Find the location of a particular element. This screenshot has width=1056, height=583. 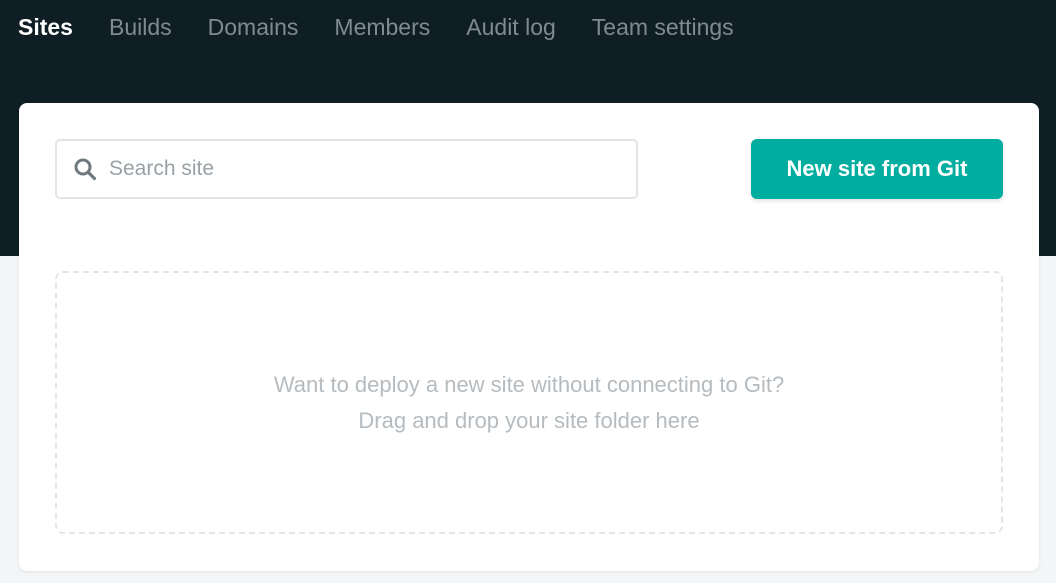

tab-team-settings: Team settings is located at coordinates (663, 27).